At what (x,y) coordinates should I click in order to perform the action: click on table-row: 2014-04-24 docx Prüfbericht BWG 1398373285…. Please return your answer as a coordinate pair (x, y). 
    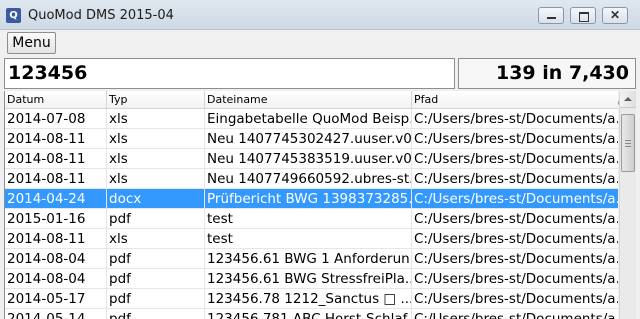
    Looking at the image, I should click on (311, 199).